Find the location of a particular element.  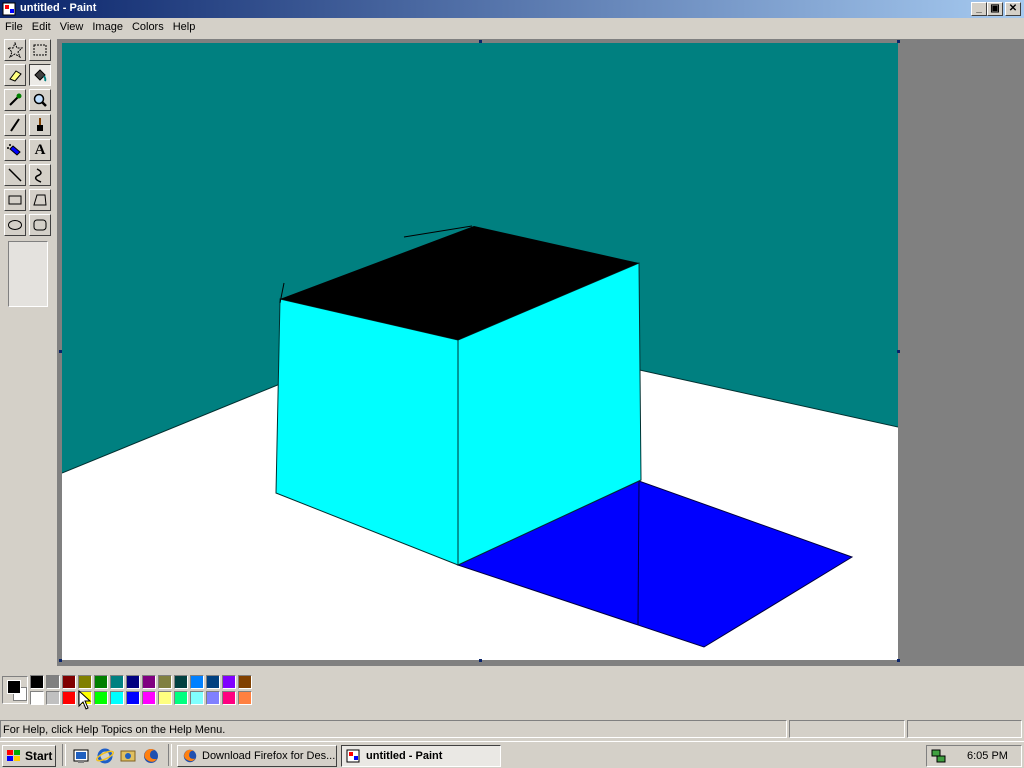

polygon-icon is located at coordinates (40, 200).